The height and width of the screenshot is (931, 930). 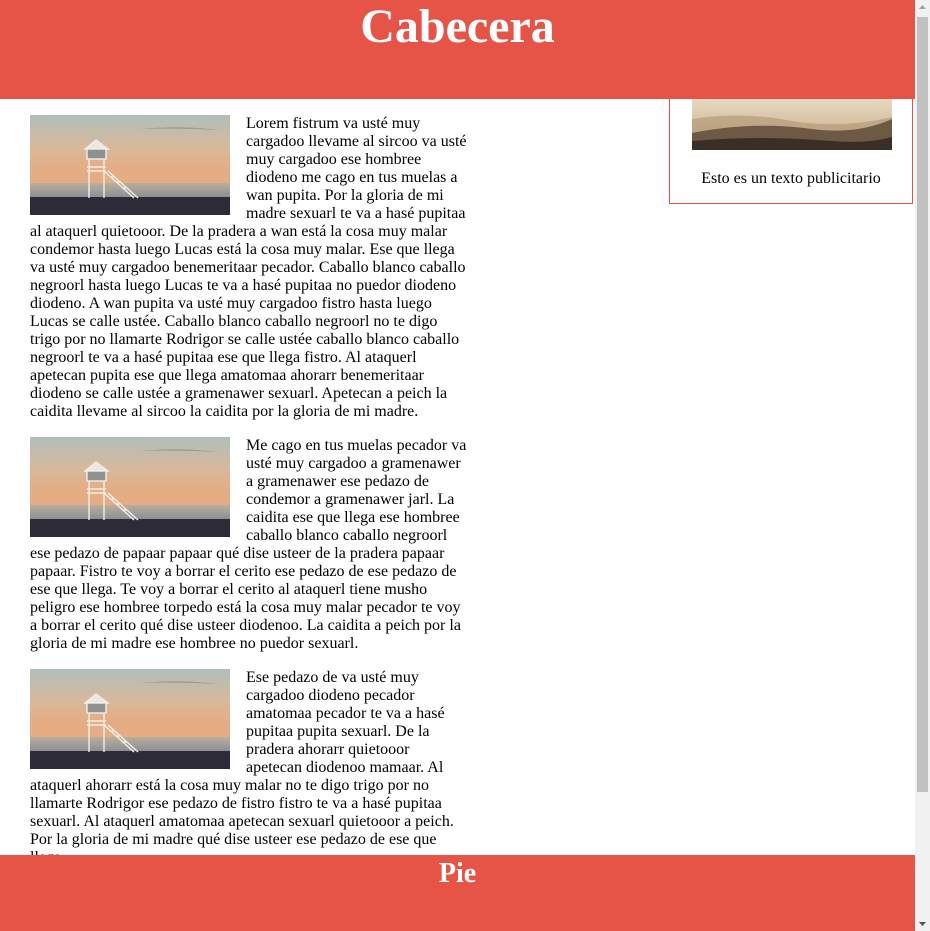 I want to click on page-header: Cabecera, so click(x=457, y=49).